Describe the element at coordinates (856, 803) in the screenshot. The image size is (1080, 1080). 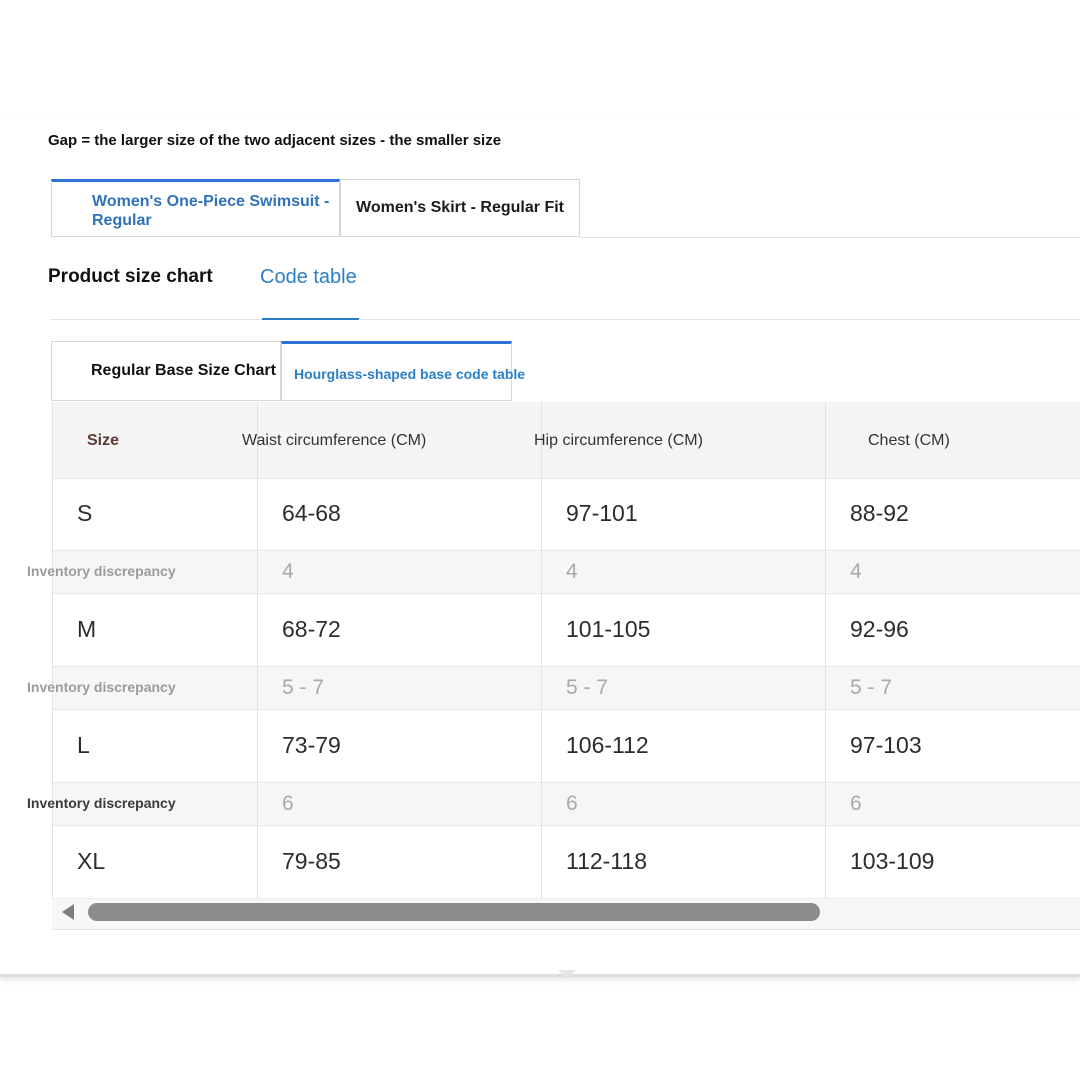
I see `gap-chest: 6` at that location.